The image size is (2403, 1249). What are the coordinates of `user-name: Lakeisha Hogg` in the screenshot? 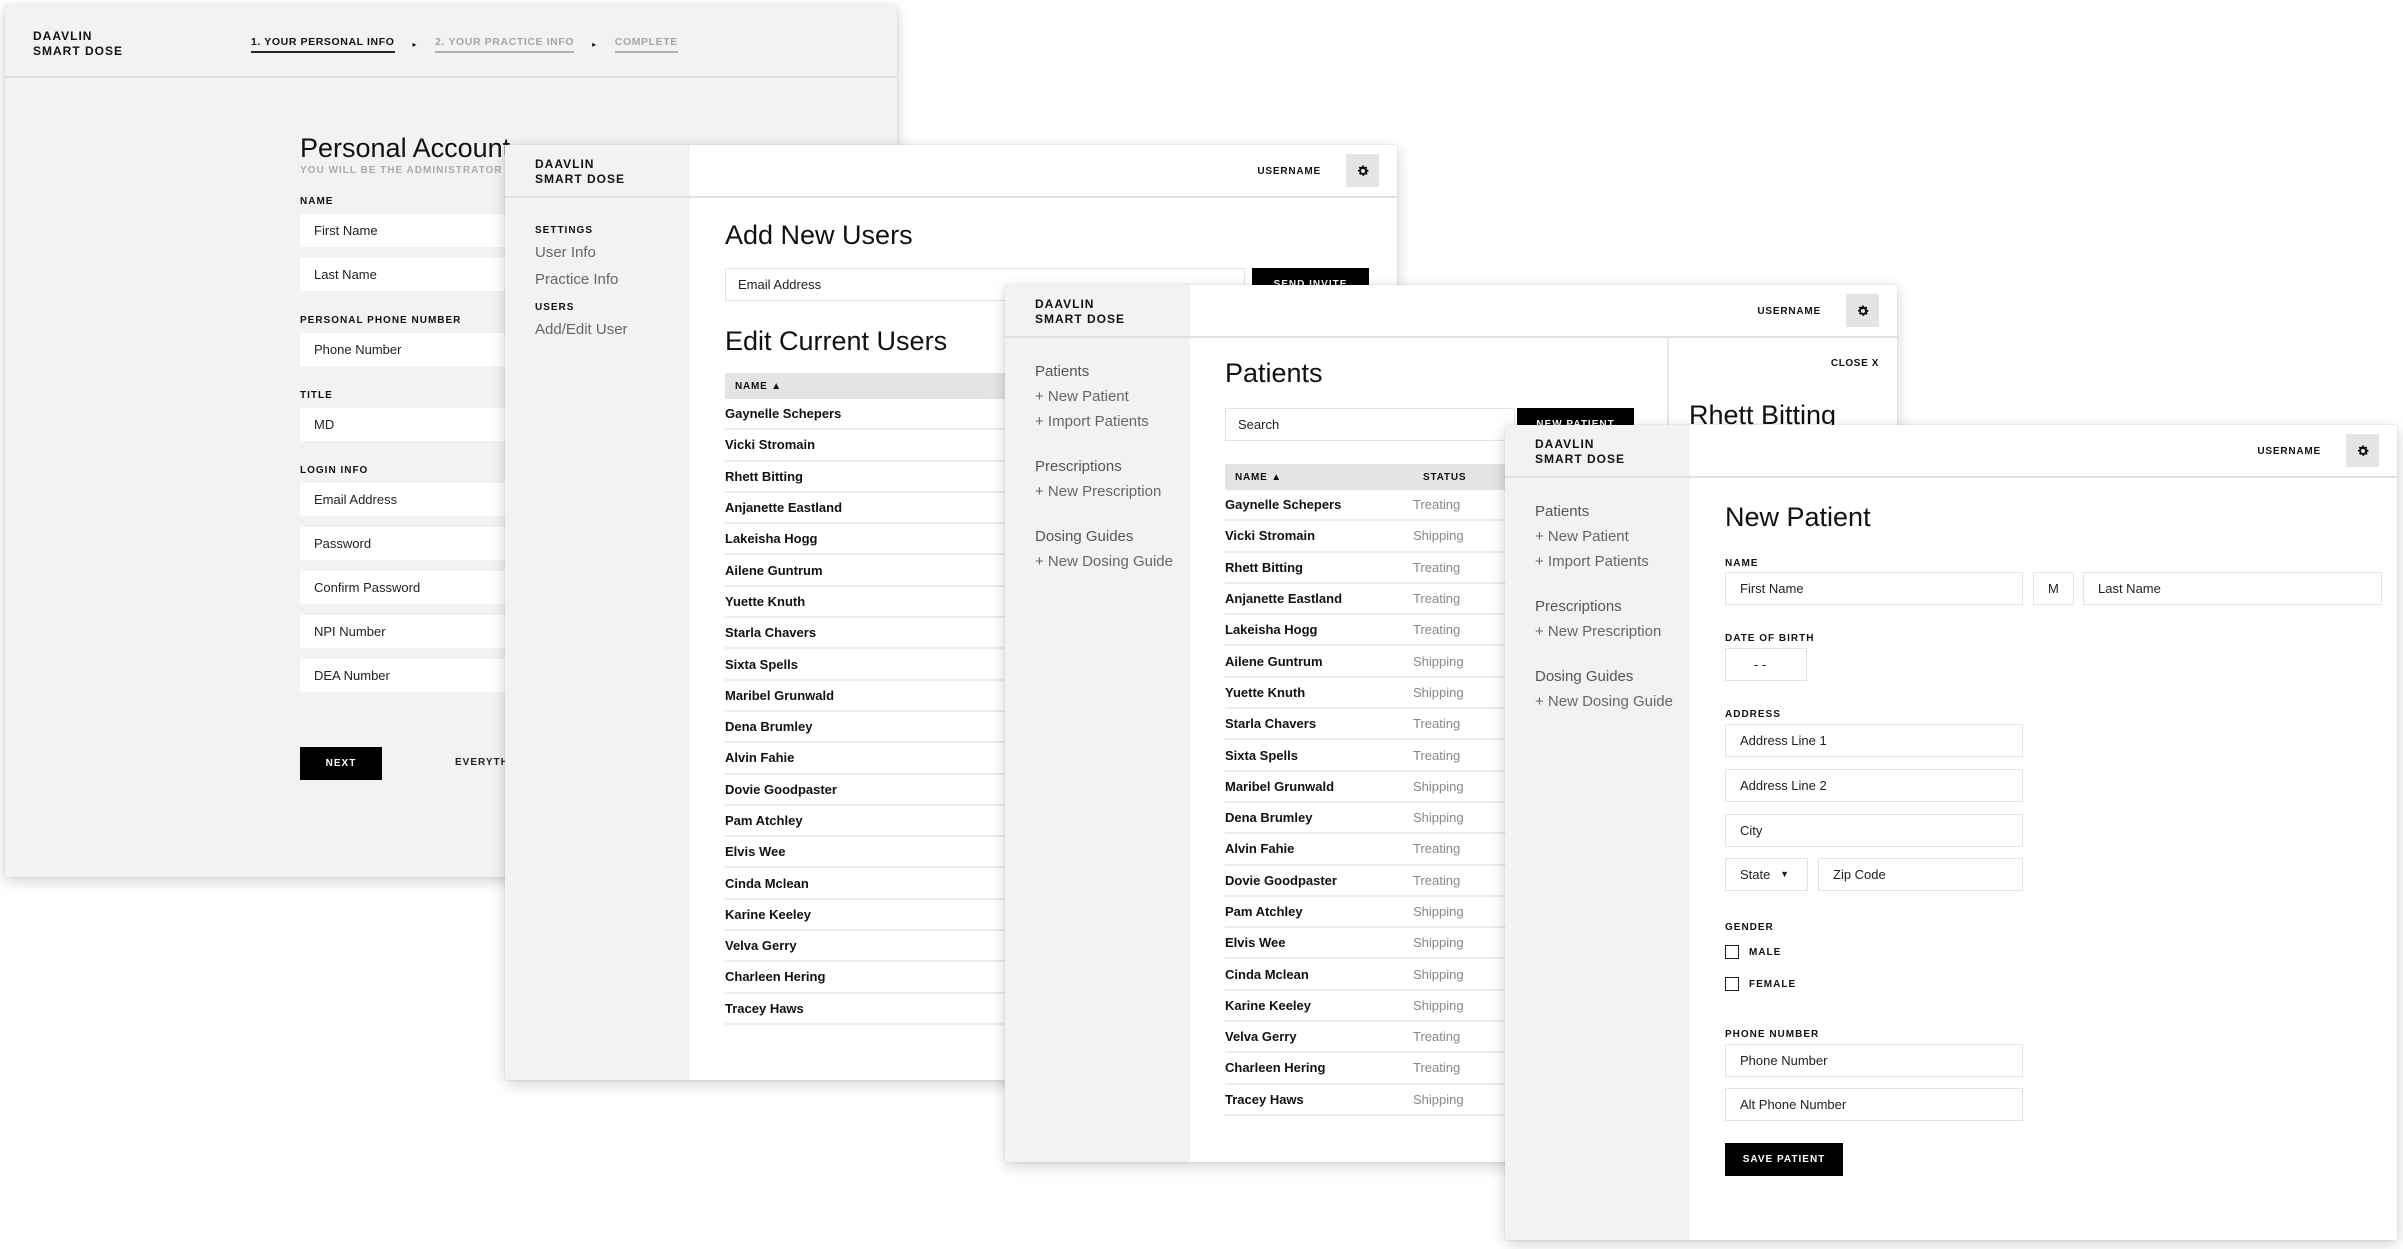 It's located at (771, 539).